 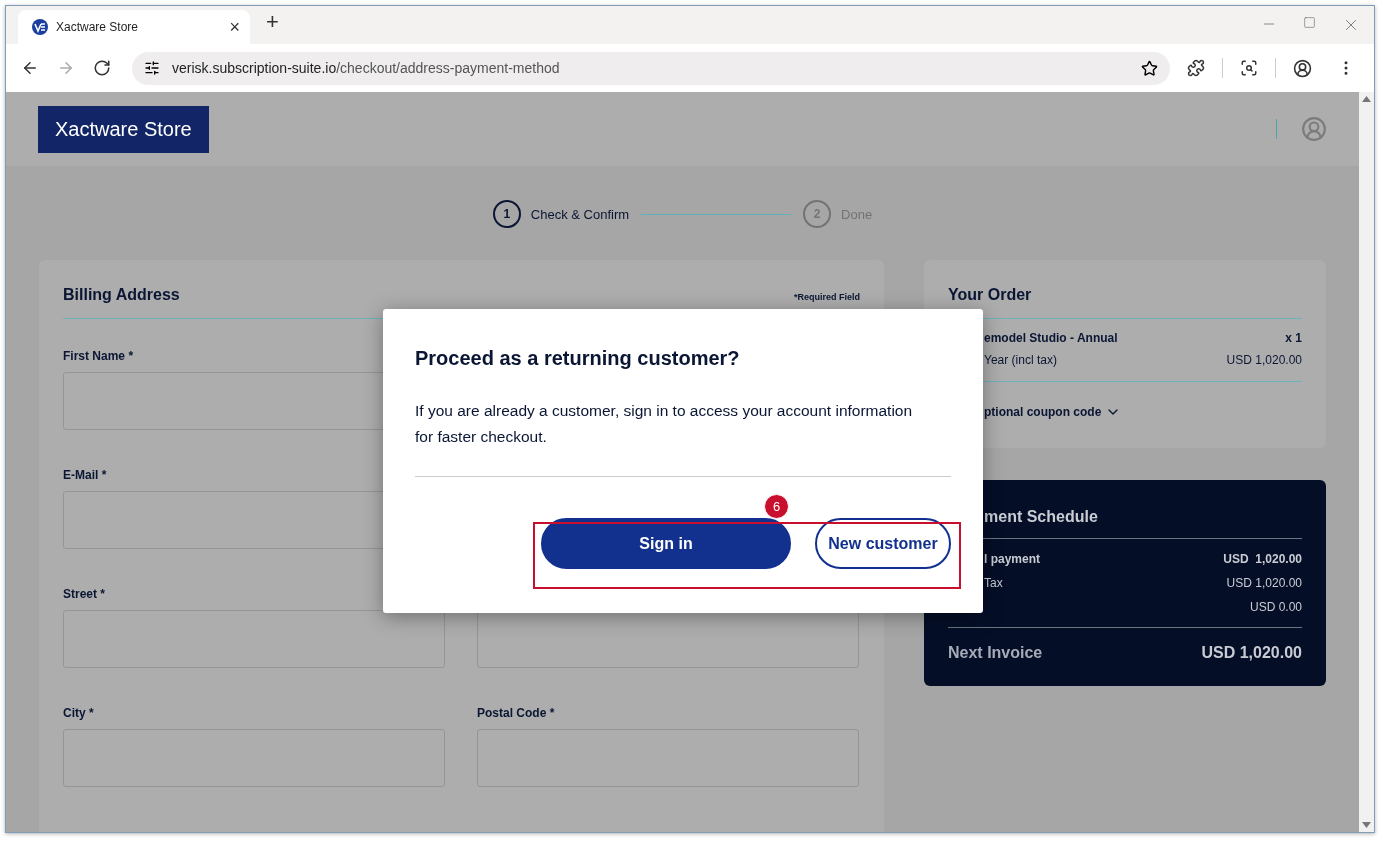 What do you see at coordinates (272, 22) in the screenshot?
I see `new-tab-button: +` at bounding box center [272, 22].